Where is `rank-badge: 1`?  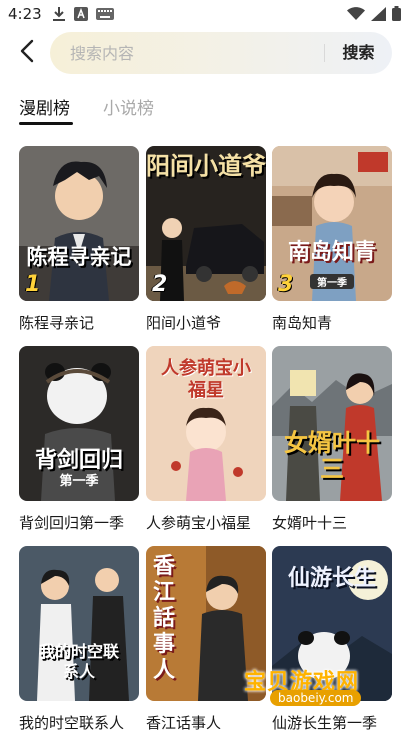 rank-badge: 1 is located at coordinates (33, 284).